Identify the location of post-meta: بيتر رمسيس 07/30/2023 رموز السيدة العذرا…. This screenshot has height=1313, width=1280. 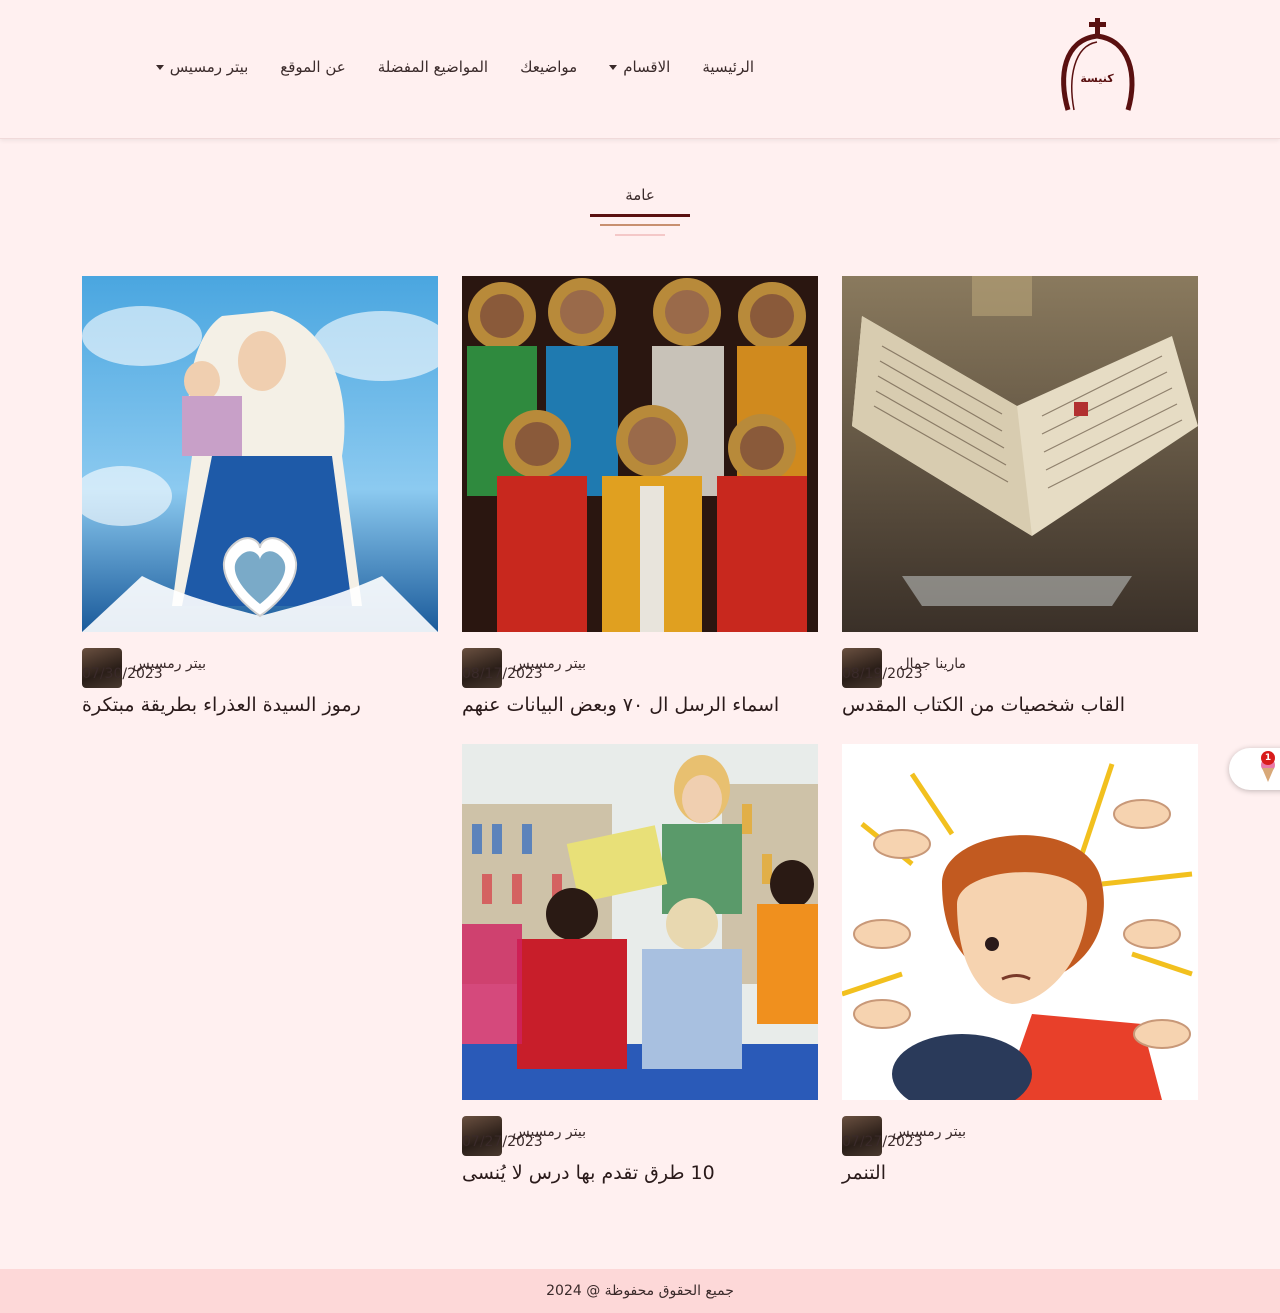
(260, 682).